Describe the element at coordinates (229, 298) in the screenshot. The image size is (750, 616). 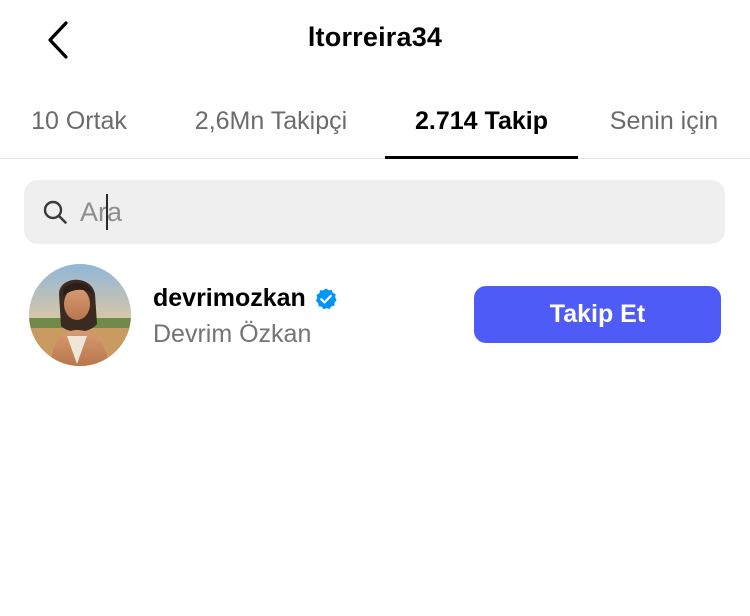
I see `username: devrimozkan` at that location.